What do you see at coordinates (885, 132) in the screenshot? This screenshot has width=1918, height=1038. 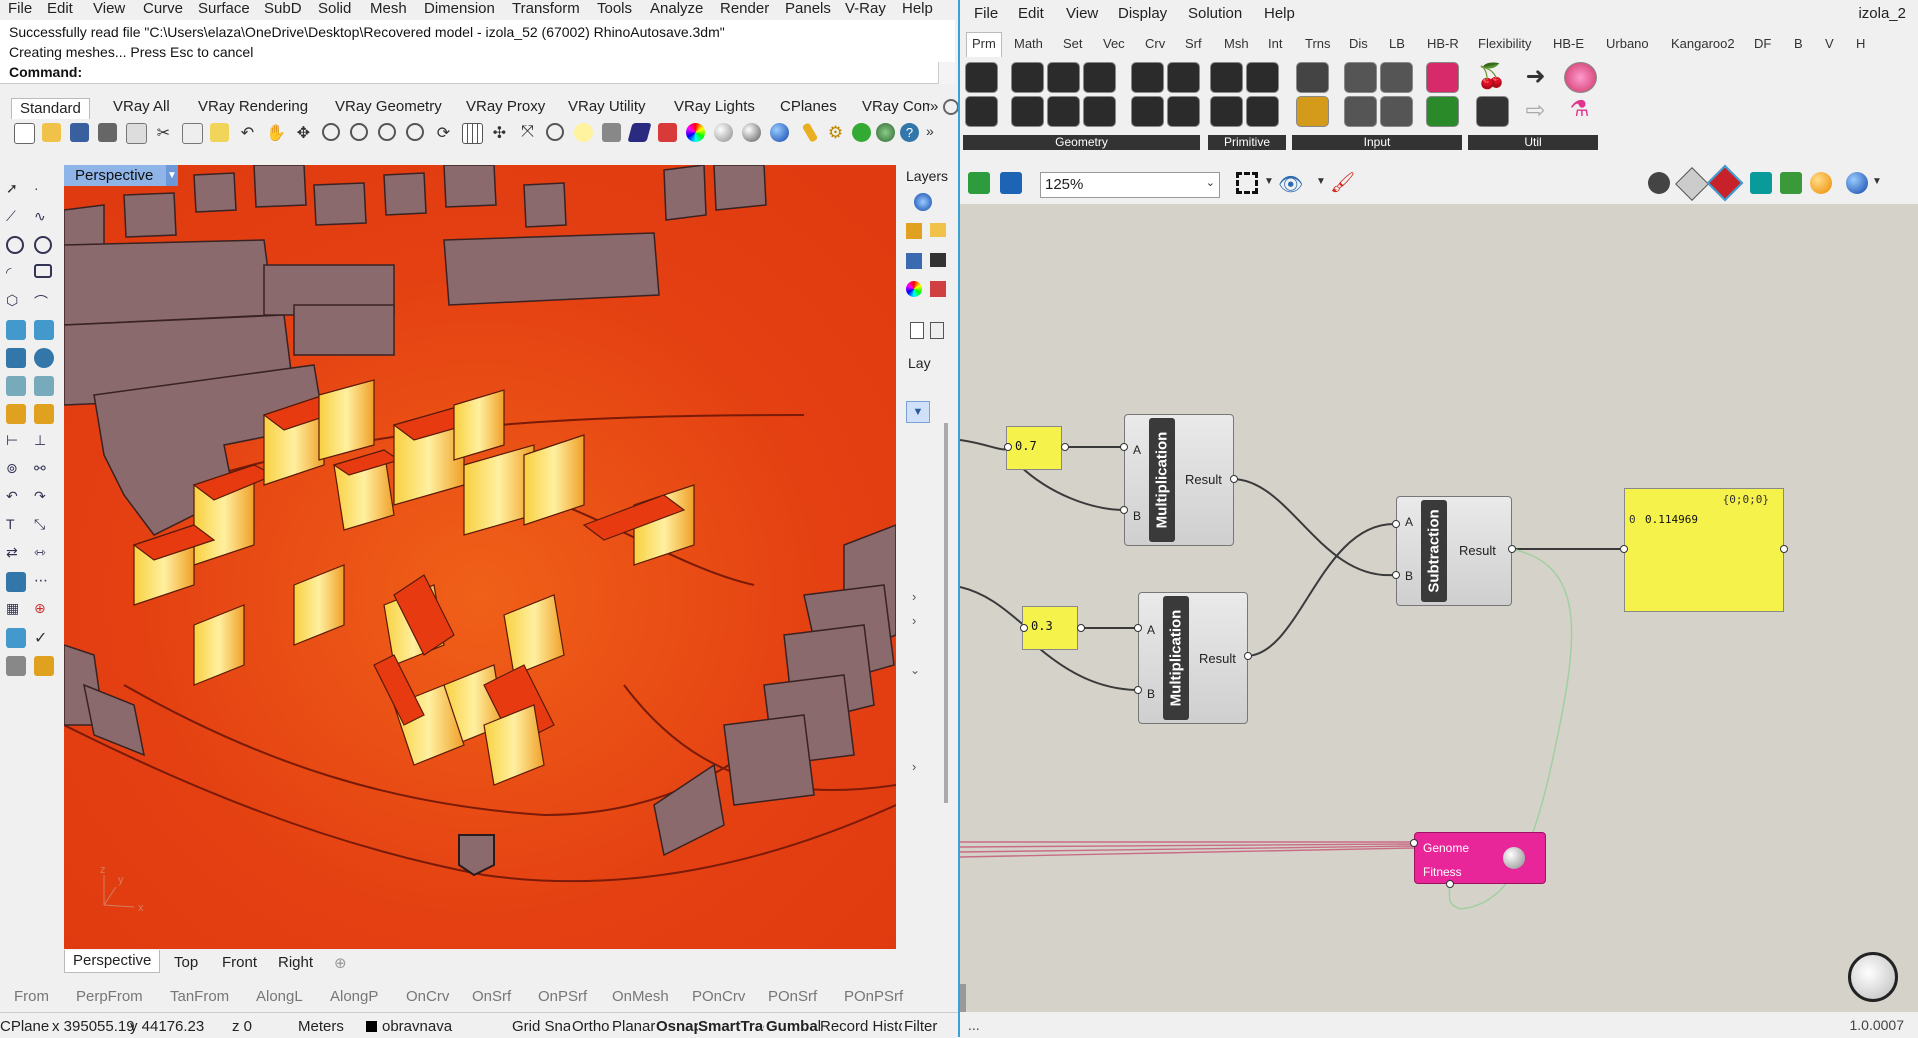 I see `globe-icon` at bounding box center [885, 132].